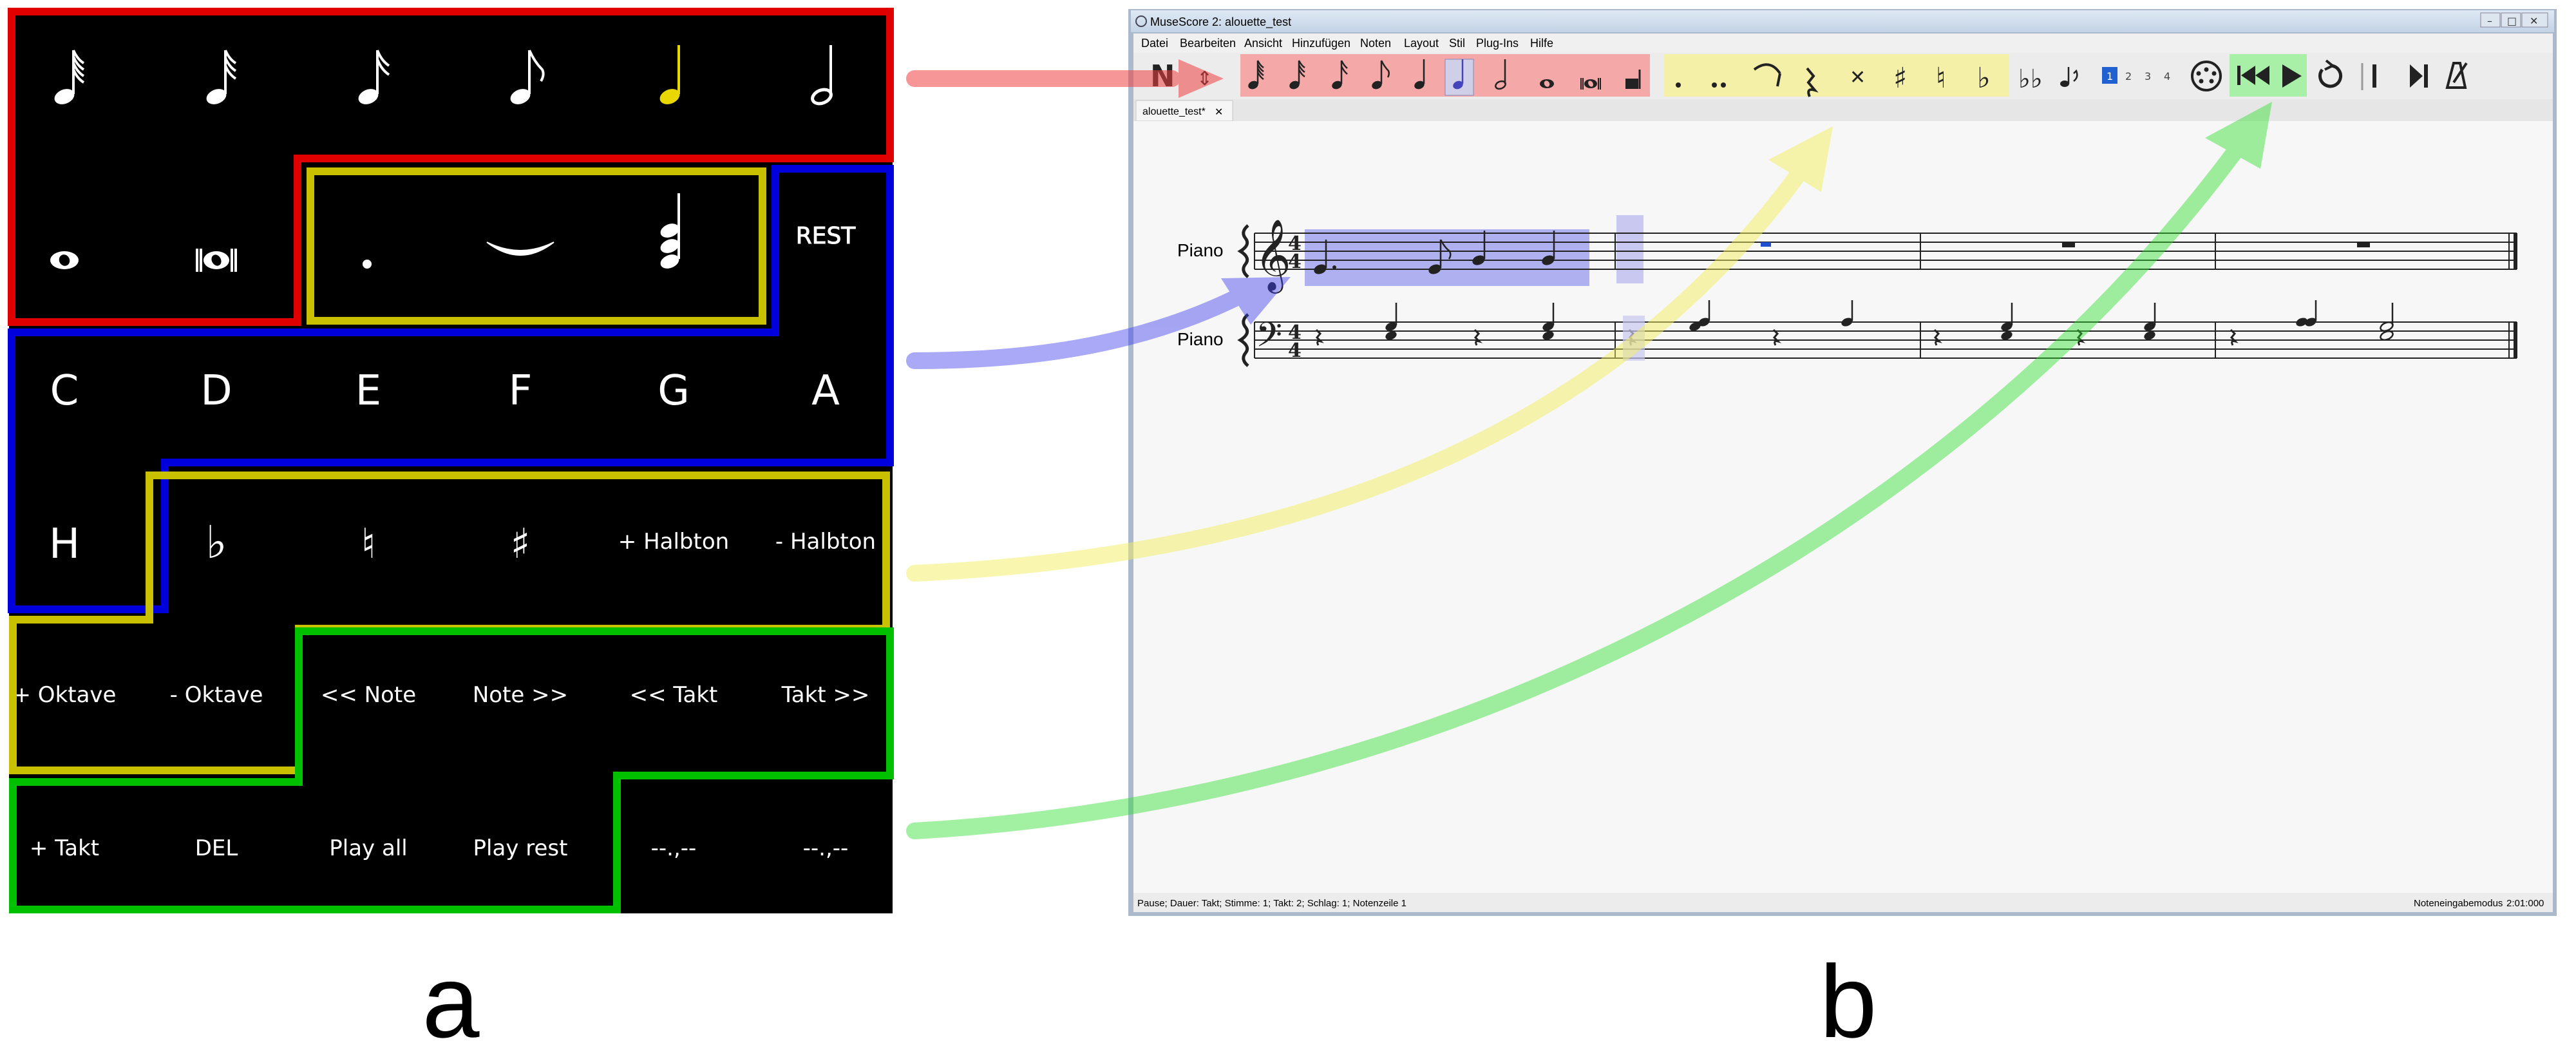 This screenshot has height=1048, width=2576. I want to click on delete-button: DEL, so click(216, 848).